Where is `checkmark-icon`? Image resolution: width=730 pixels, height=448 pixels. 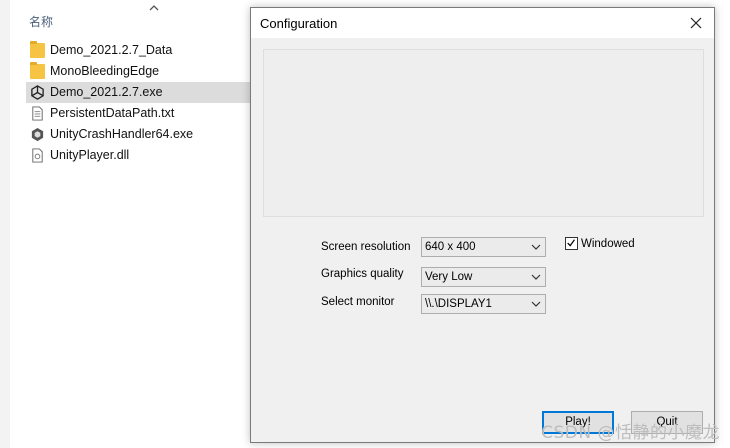 checkmark-icon is located at coordinates (571, 243).